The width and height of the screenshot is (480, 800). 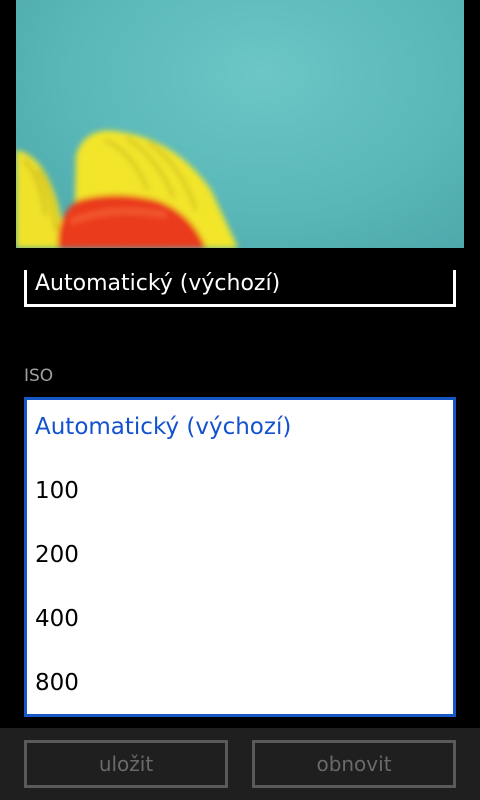 What do you see at coordinates (354, 764) in the screenshot?
I see `reset-button: obnovit` at bounding box center [354, 764].